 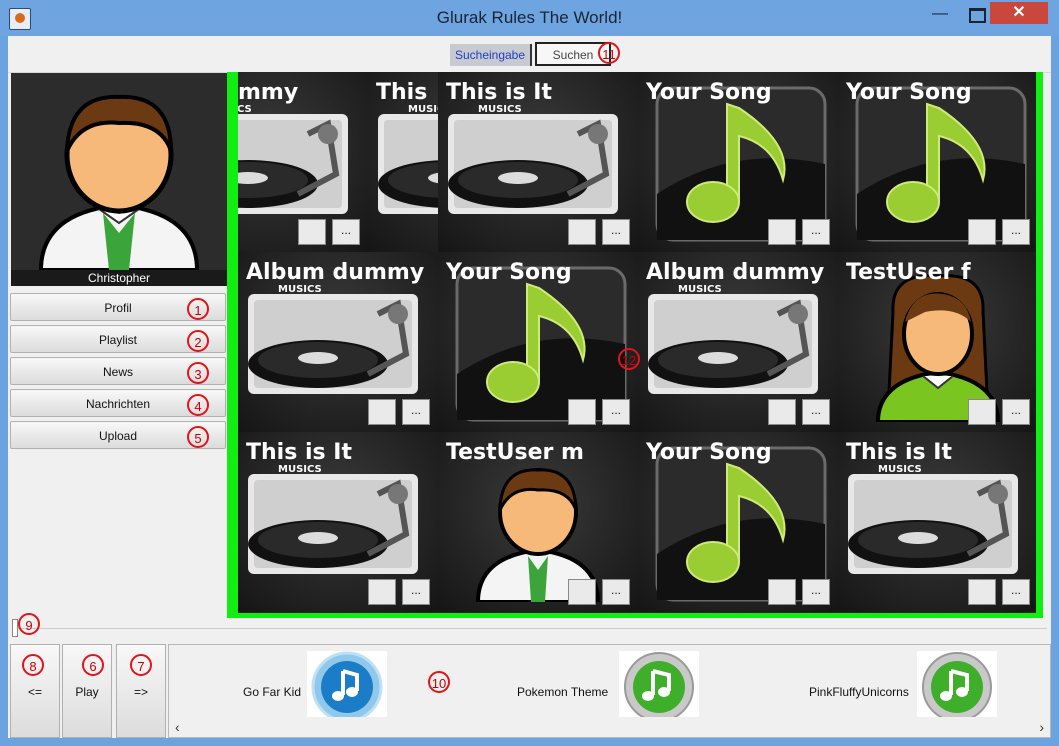 What do you see at coordinates (491, 55) in the screenshot?
I see `search-input: Sucheingabe` at bounding box center [491, 55].